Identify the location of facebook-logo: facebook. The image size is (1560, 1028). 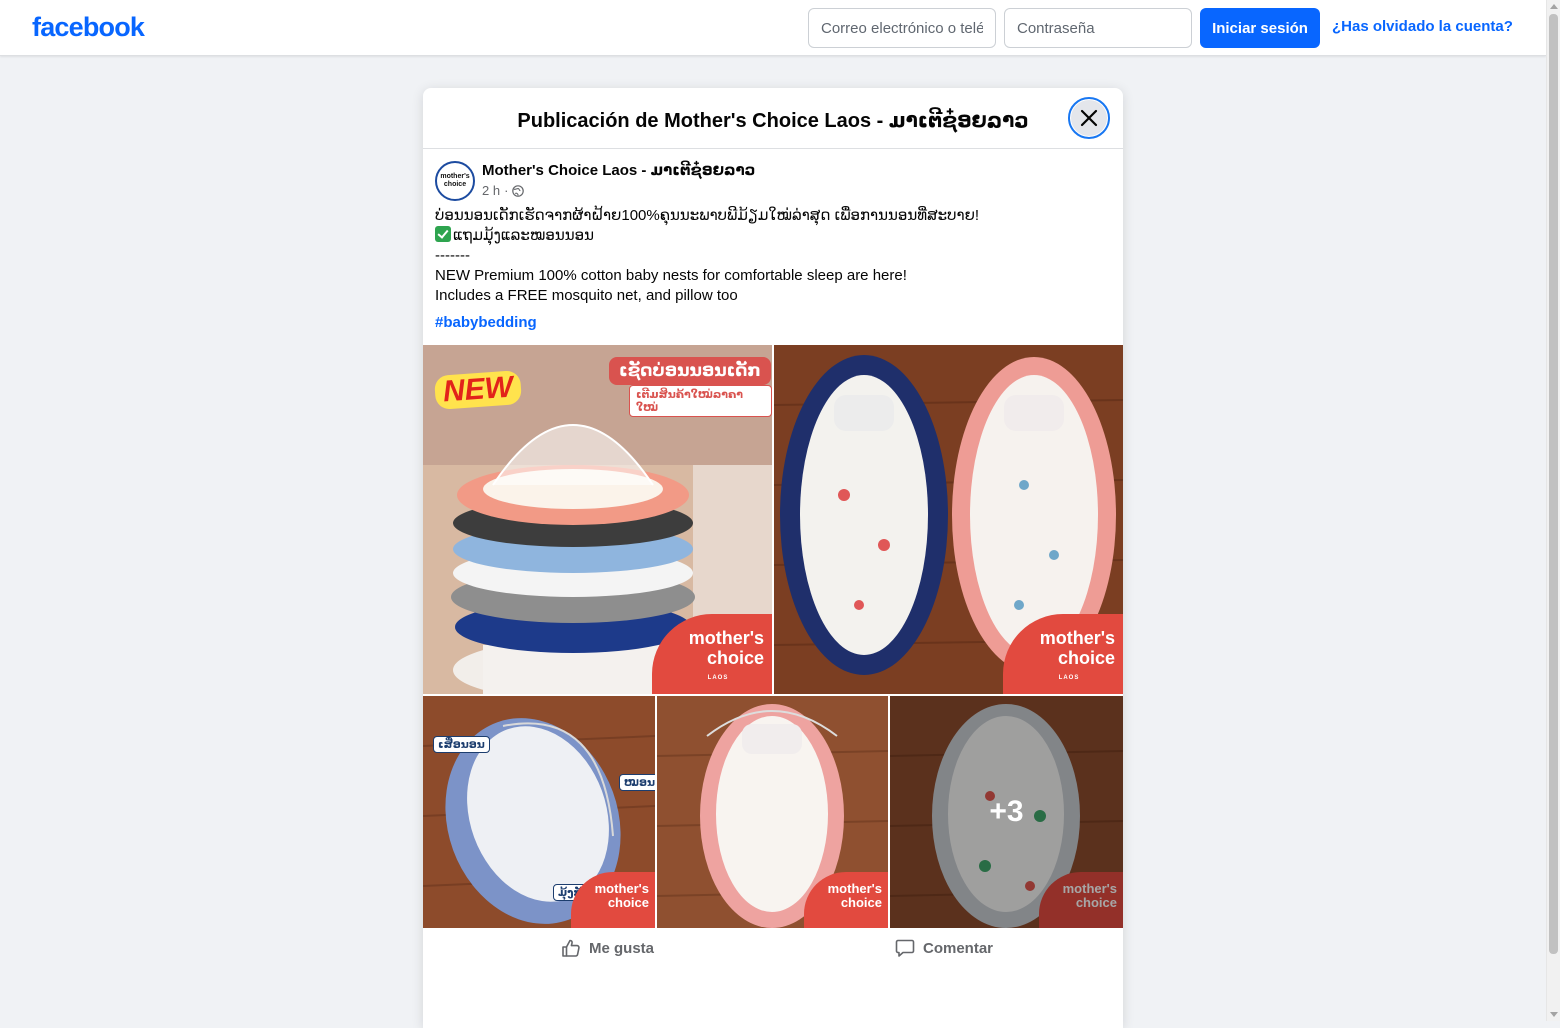
(88, 27).